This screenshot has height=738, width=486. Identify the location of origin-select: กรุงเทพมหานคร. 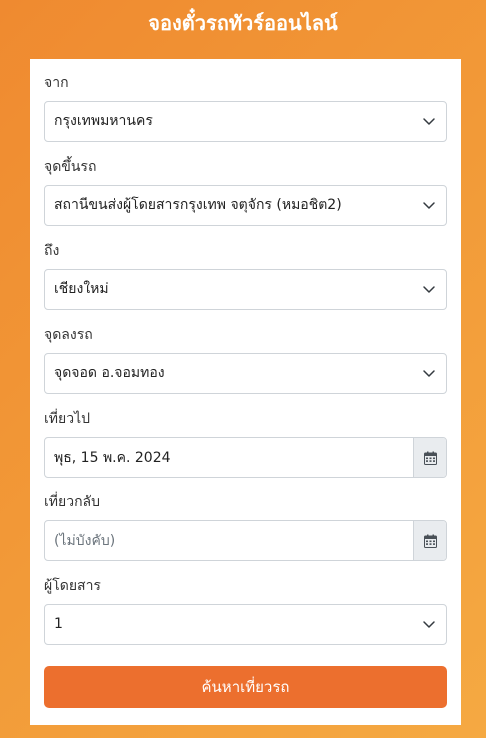
(245, 121).